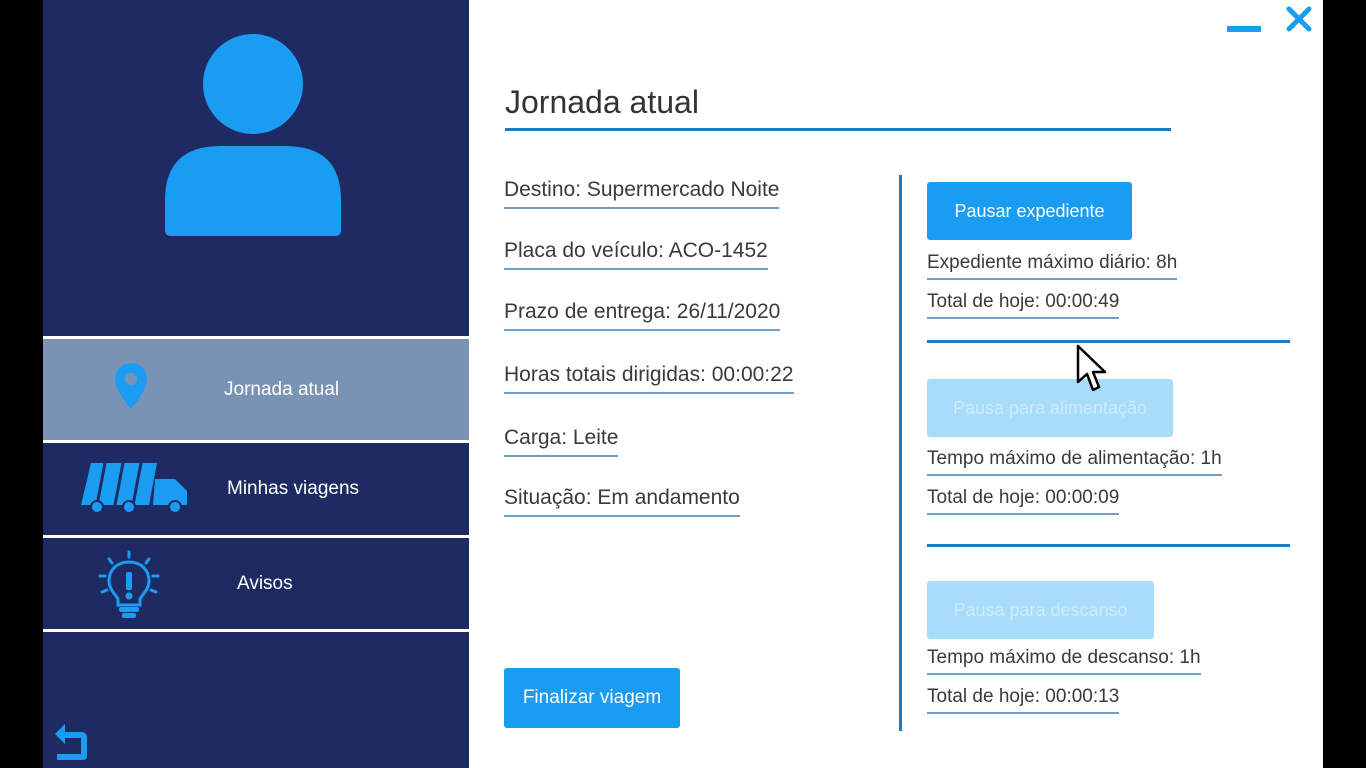 Image resolution: width=1366 pixels, height=768 pixels. Describe the element at coordinates (642, 315) in the screenshot. I see `delivery-deadline-field: Prazo de entrega: 26/11/2020` at that location.